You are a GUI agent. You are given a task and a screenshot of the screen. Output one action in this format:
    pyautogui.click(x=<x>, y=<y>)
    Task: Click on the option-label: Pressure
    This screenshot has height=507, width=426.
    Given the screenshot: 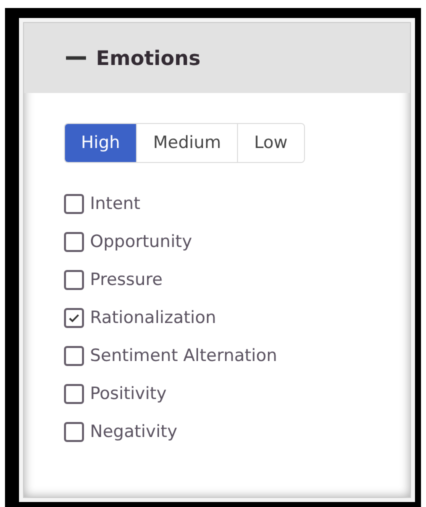 What is the action you would take?
    pyautogui.click(x=126, y=280)
    